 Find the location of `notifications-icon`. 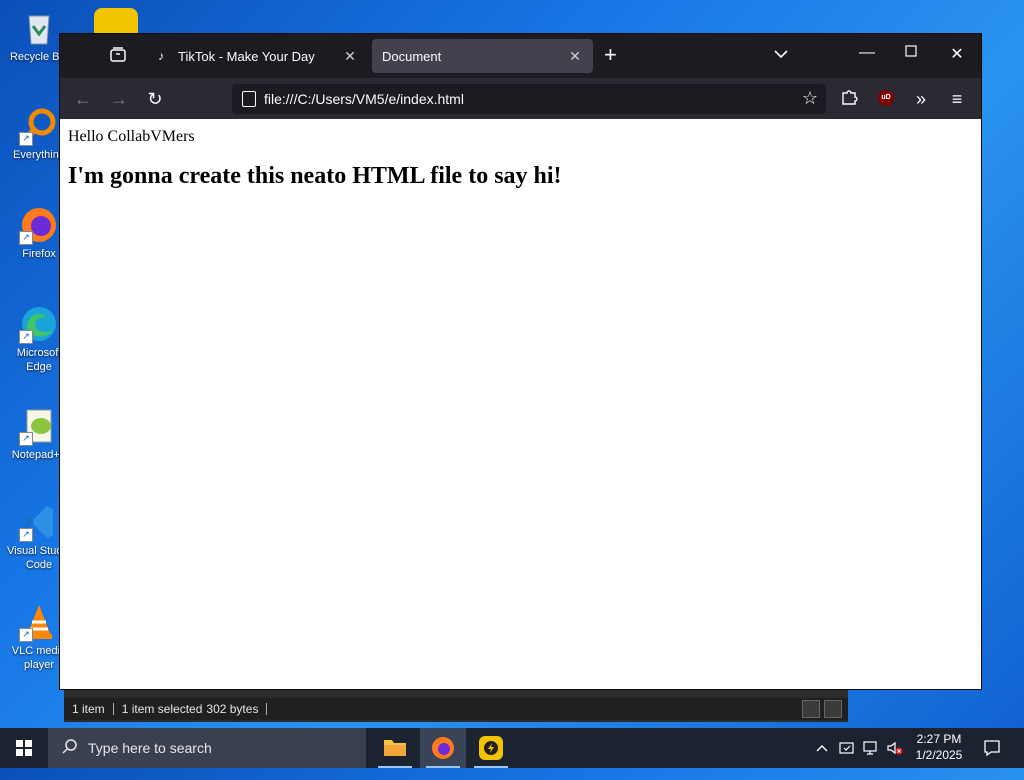

notifications-icon is located at coordinates (992, 748).